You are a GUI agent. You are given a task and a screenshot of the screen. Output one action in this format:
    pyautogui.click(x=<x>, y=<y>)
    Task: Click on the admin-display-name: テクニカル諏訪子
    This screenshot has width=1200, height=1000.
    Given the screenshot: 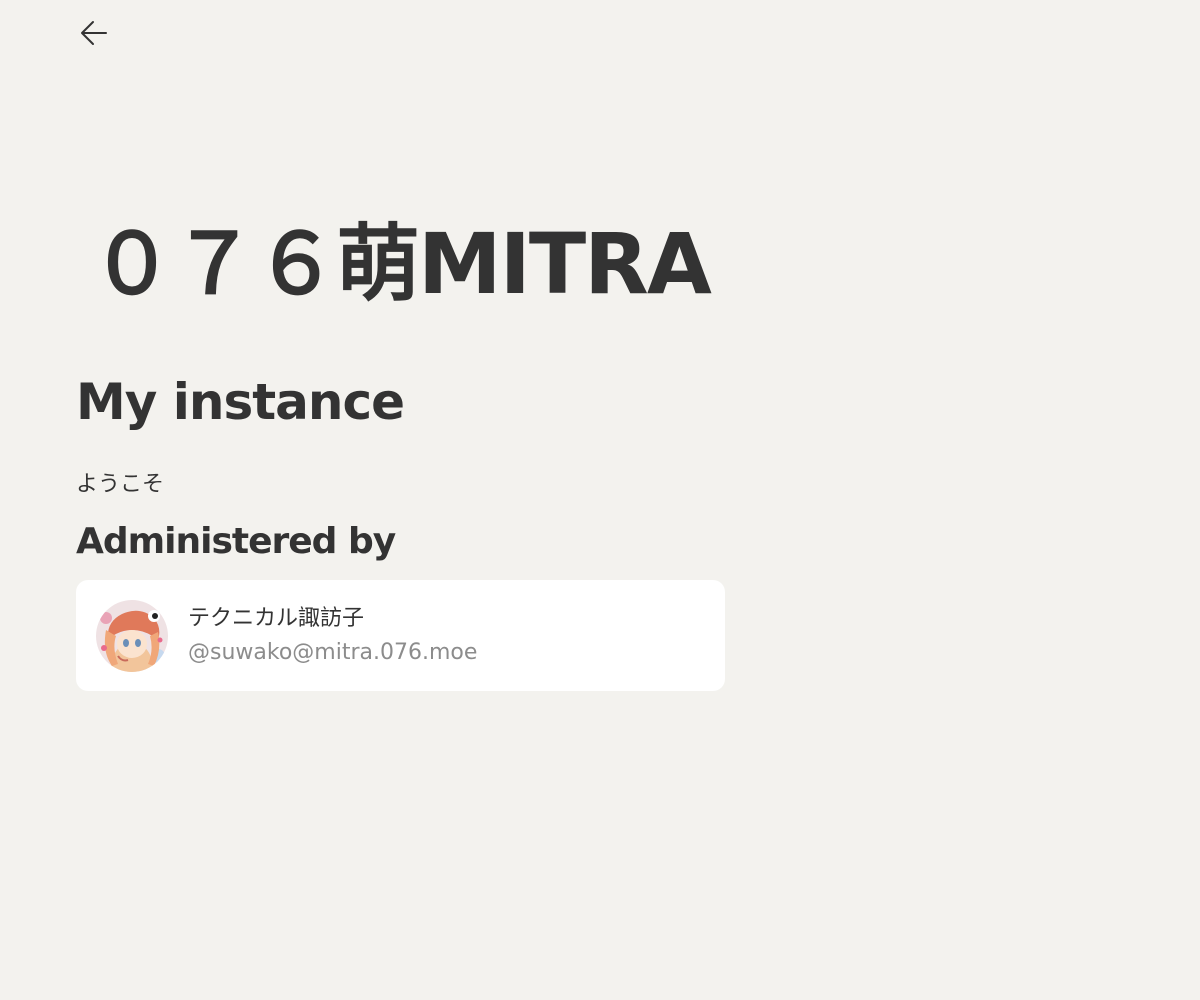 What is the action you would take?
    pyautogui.click(x=332, y=619)
    